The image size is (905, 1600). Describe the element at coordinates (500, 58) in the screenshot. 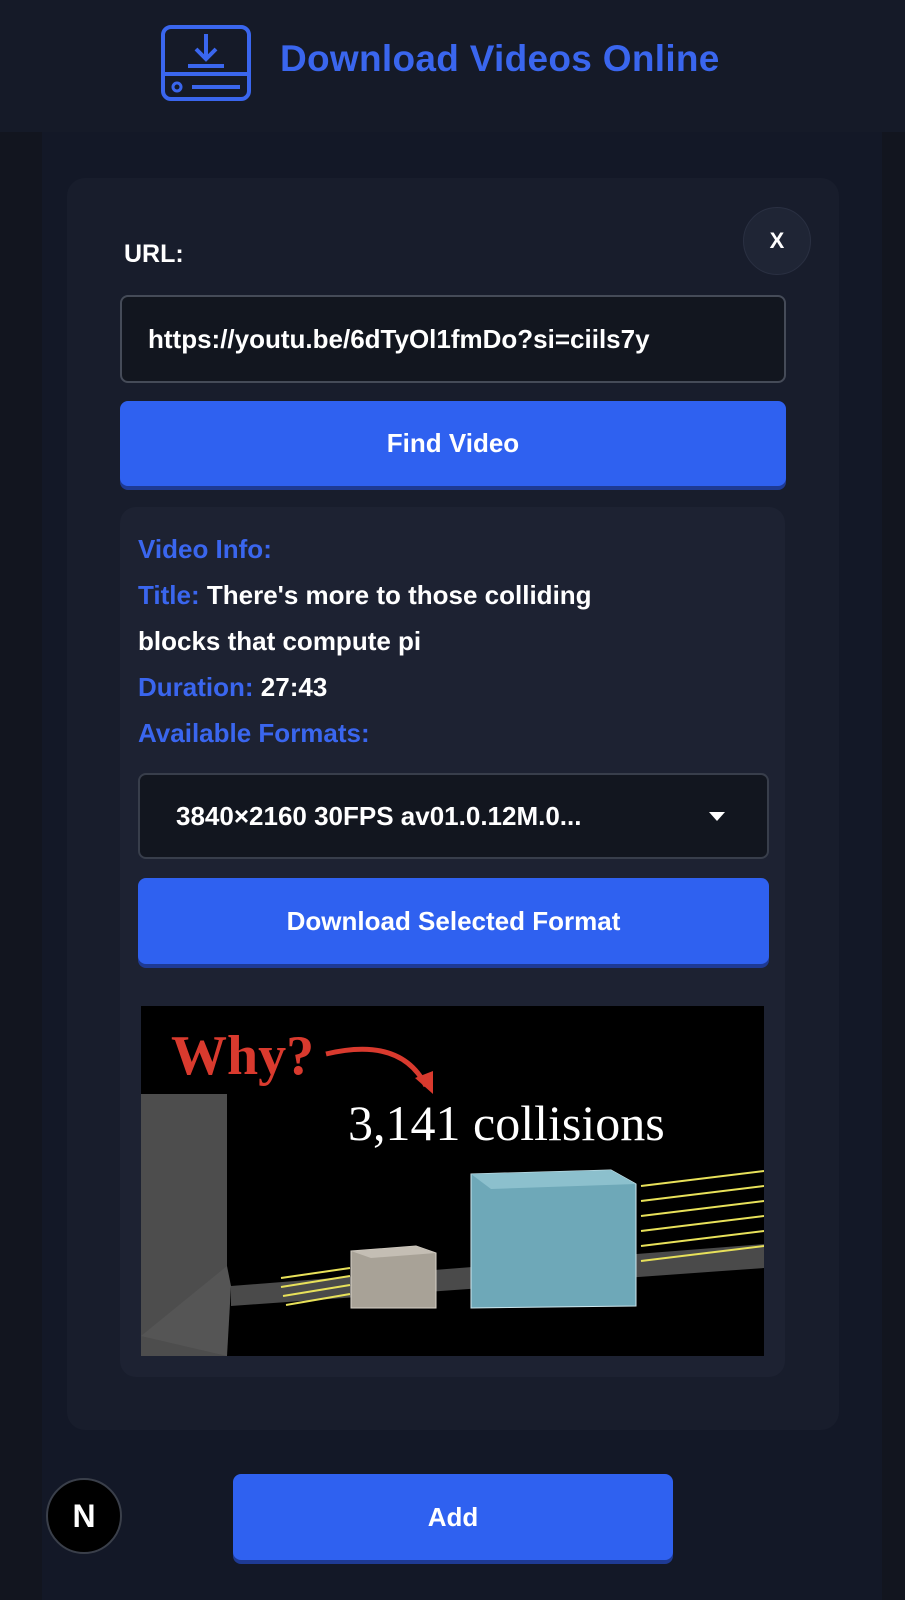

I see `app-title: Download Videos Online` at that location.